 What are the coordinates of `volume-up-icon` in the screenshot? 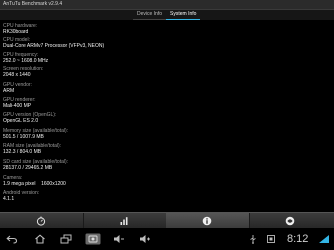 It's located at (145, 239).